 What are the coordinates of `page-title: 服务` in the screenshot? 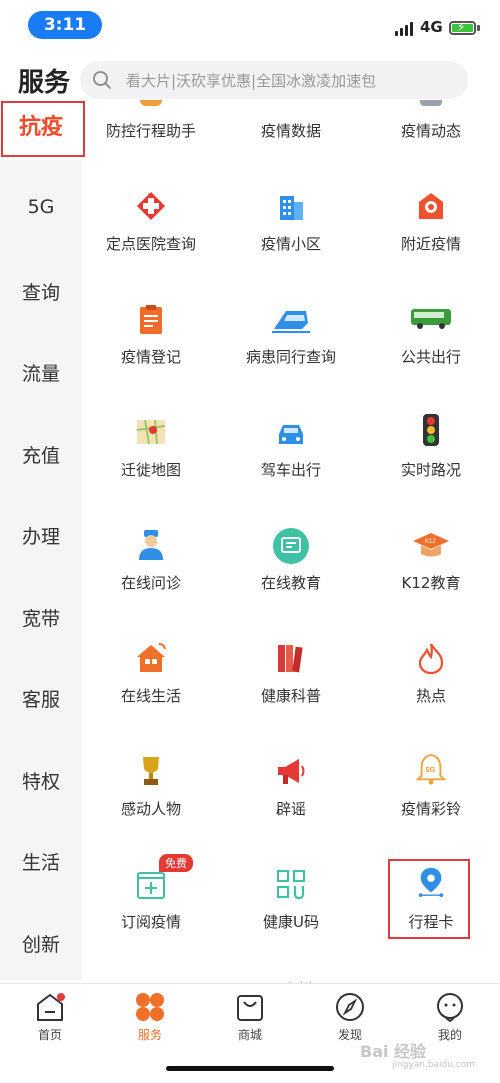 It's located at (44, 83).